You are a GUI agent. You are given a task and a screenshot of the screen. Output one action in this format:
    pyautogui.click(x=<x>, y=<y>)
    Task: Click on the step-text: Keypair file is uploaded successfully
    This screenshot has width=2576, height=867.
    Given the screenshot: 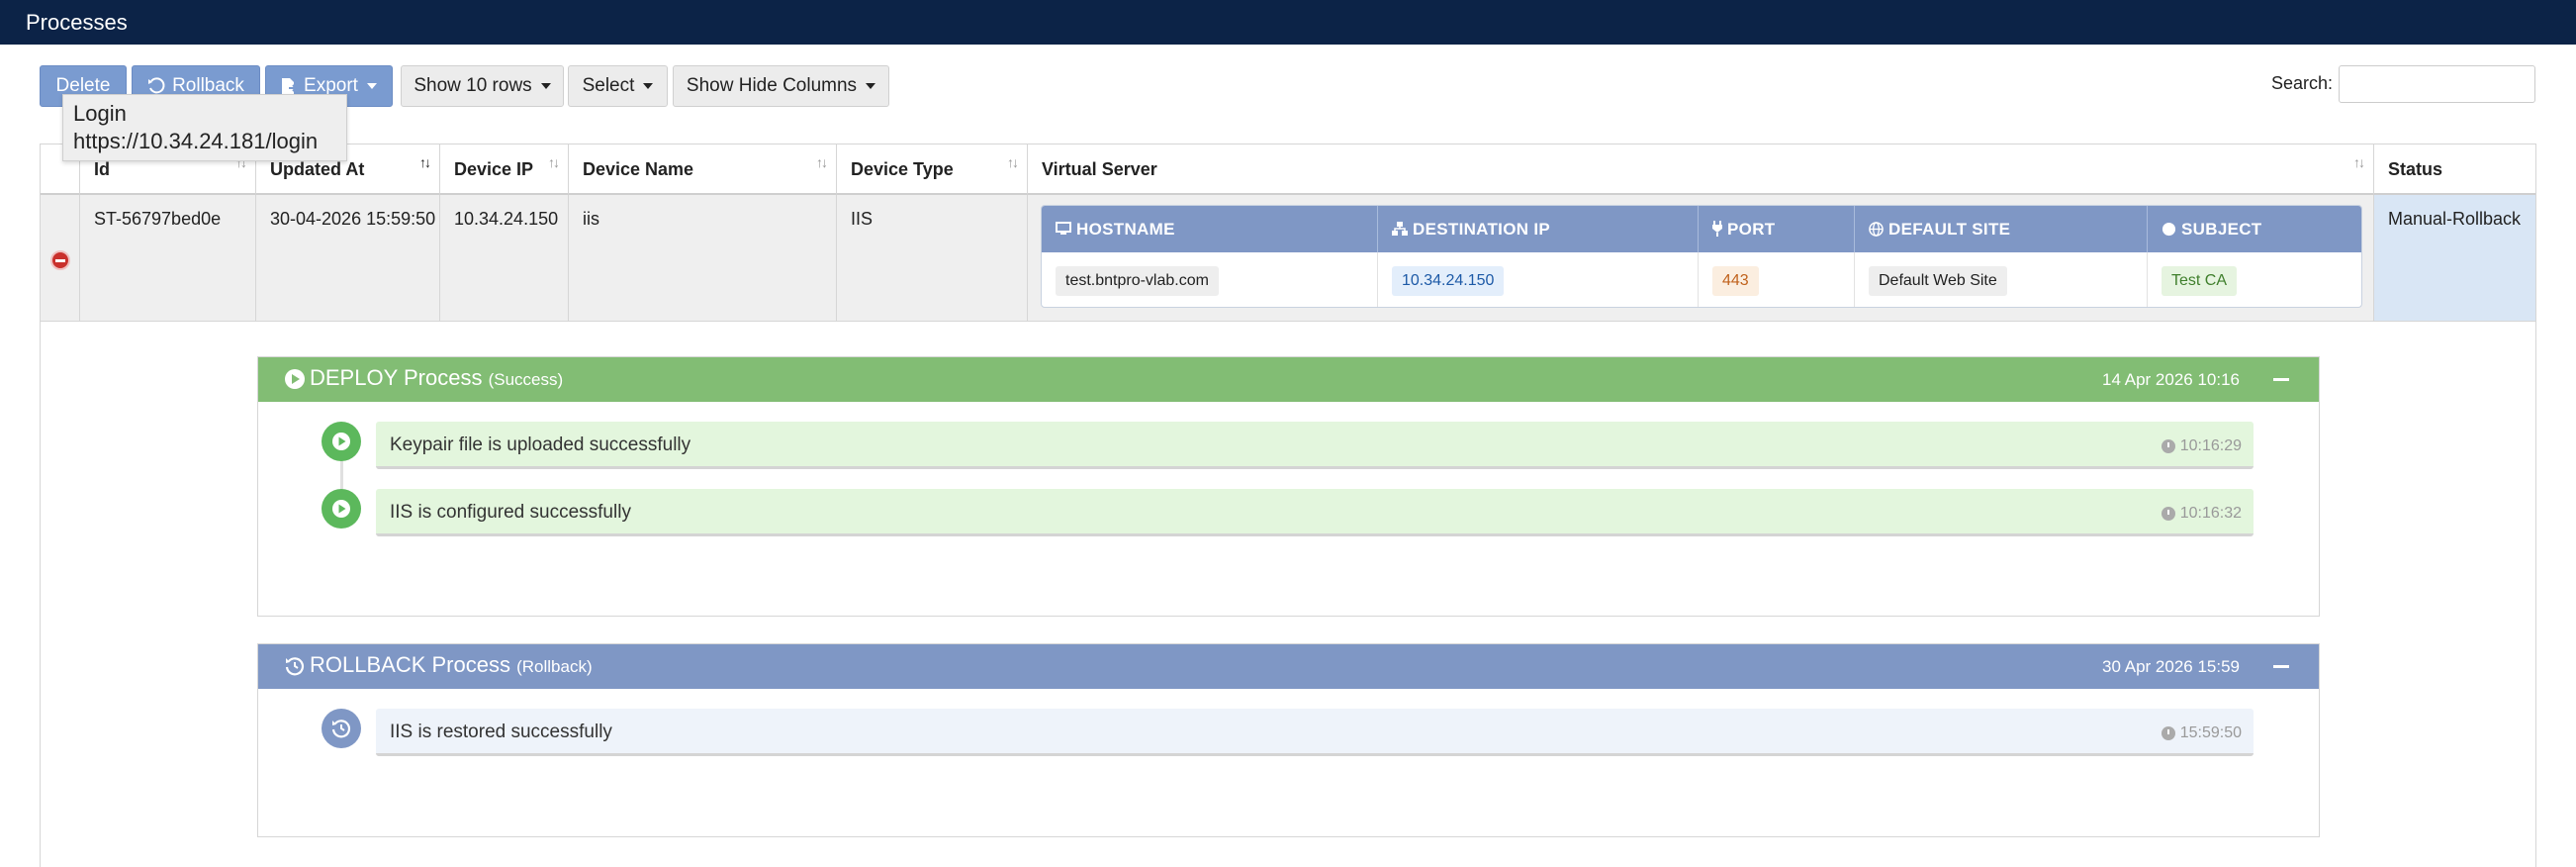 What is the action you would take?
    pyautogui.click(x=540, y=444)
    